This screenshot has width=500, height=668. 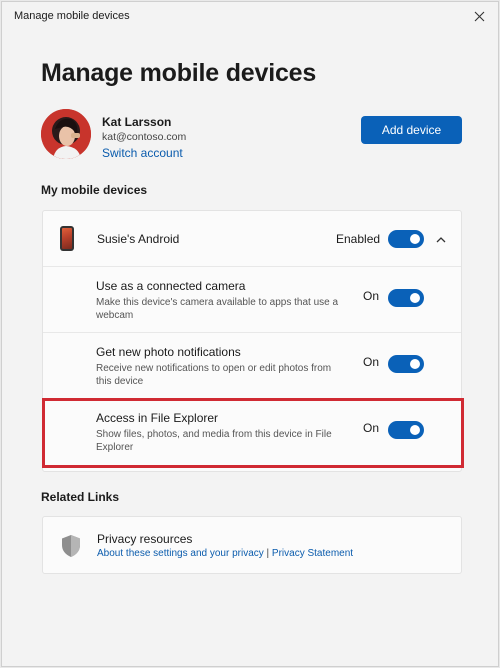 What do you see at coordinates (406, 430) in the screenshot?
I see `file-explorer-toggle` at bounding box center [406, 430].